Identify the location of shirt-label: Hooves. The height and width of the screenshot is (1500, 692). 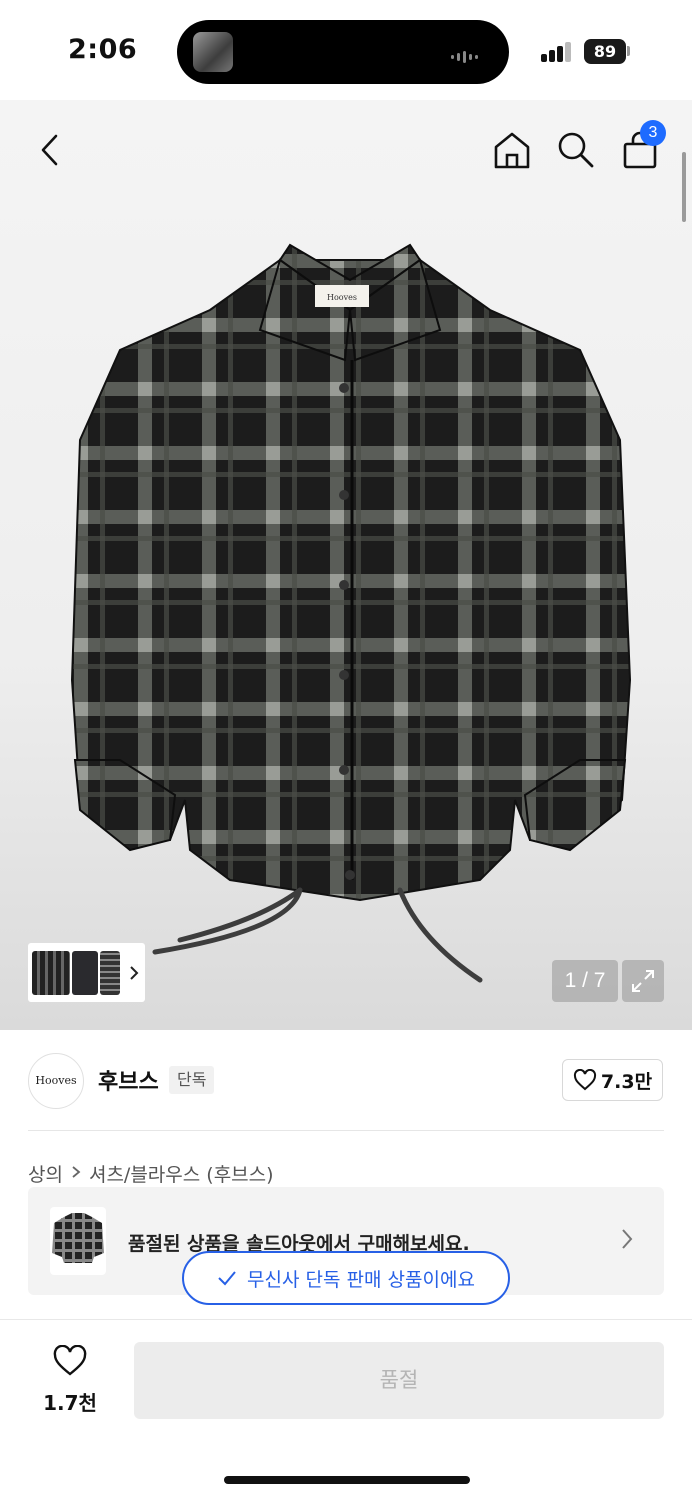
(342, 297).